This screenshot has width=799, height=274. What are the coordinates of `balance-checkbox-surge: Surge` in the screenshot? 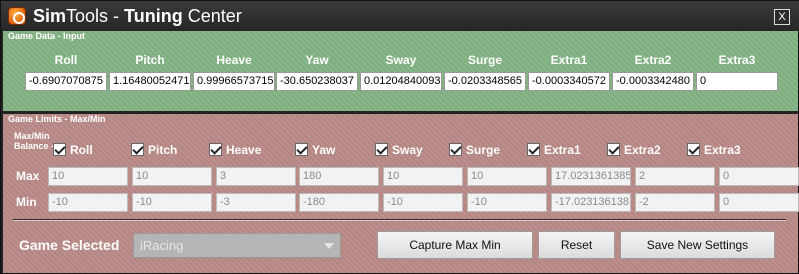 It's located at (474, 149).